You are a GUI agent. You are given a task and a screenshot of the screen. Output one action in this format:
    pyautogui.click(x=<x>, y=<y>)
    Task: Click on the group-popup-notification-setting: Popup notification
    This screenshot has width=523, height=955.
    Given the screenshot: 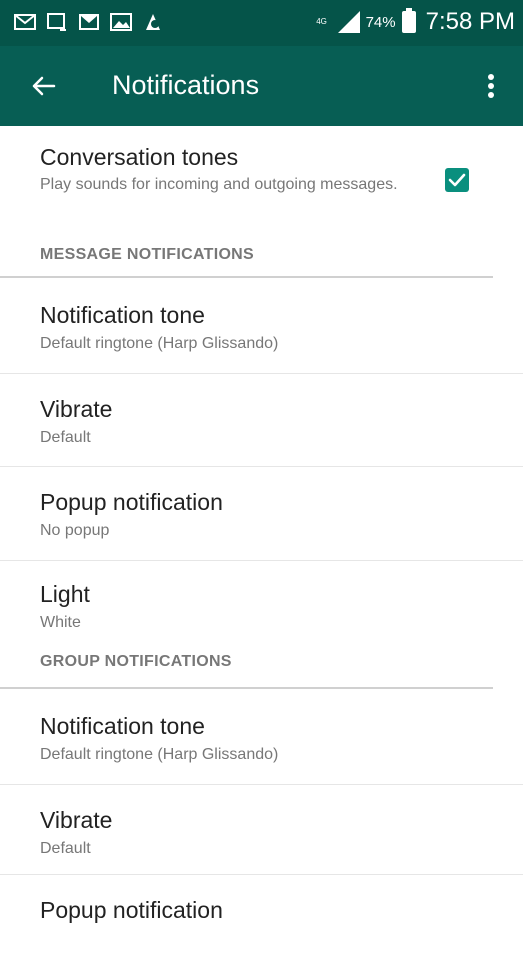 What is the action you would take?
    pyautogui.click(x=261, y=915)
    